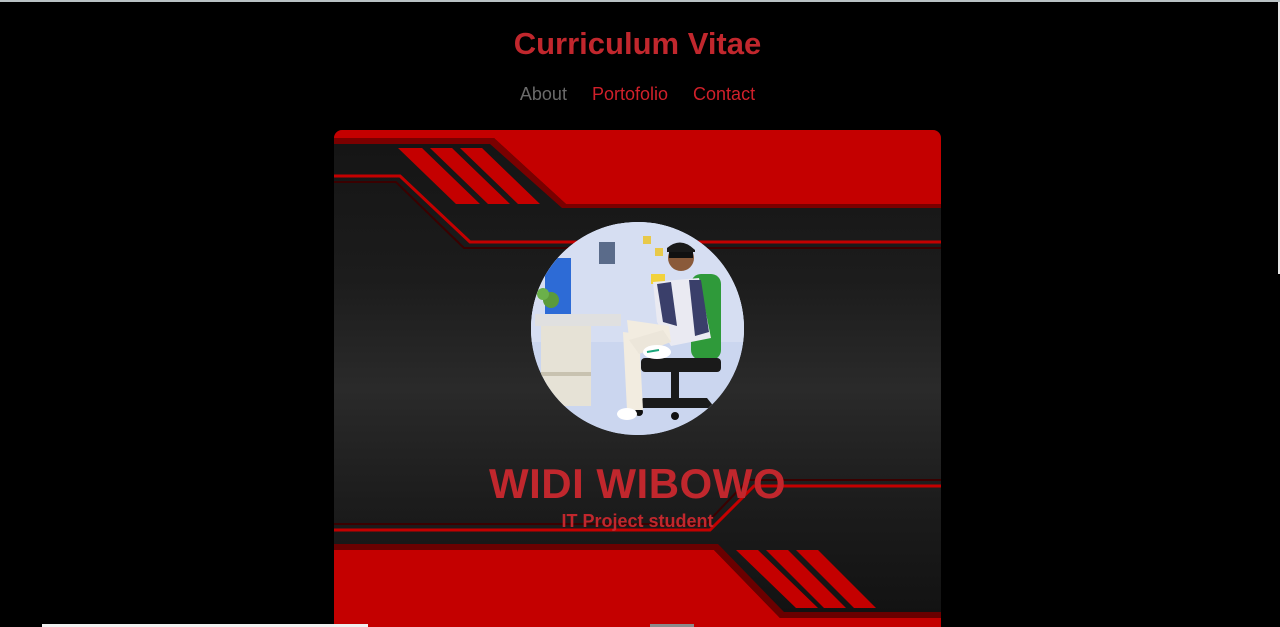 Image resolution: width=1280 pixels, height=627 pixels. Describe the element at coordinates (724, 94) in the screenshot. I see `nav-link-contact: Contact` at that location.